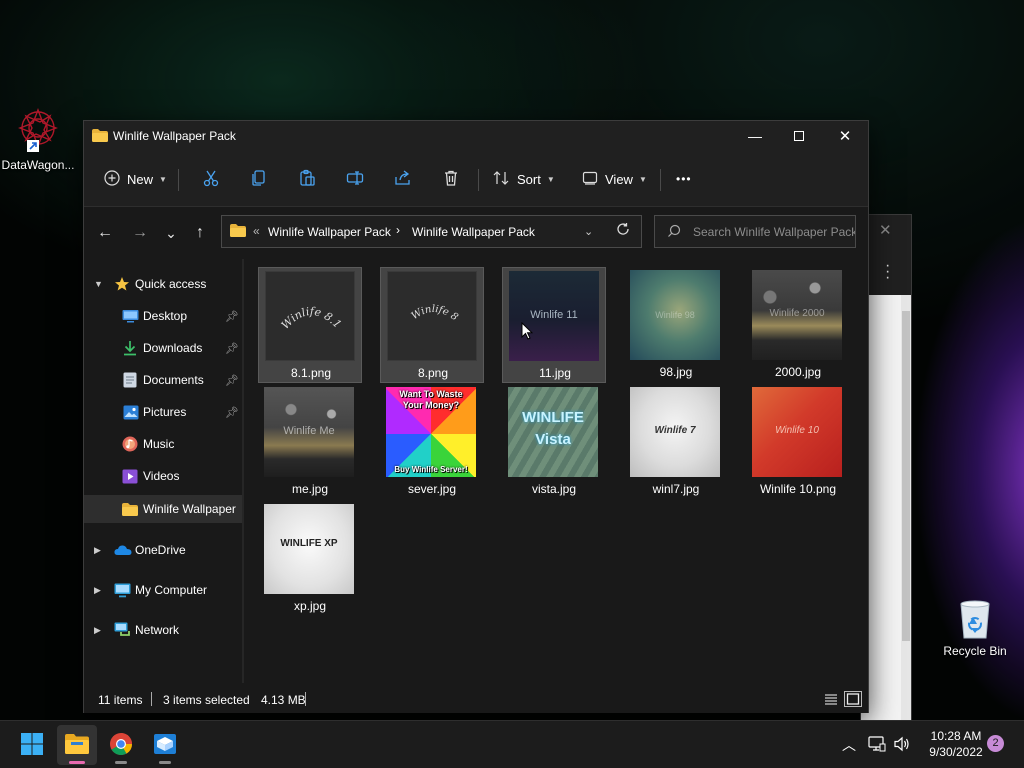 Image resolution: width=1024 pixels, height=768 pixels. I want to click on close-icon: ✕, so click(885, 230).